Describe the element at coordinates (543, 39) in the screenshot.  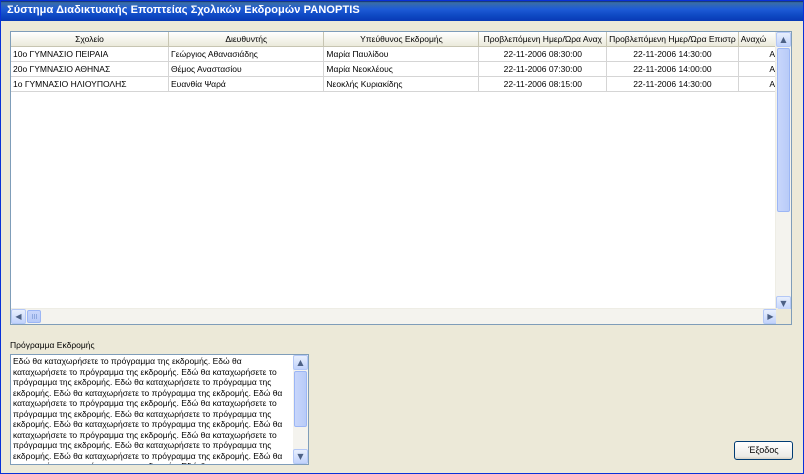
I see `column-header-departure: Προβλεπόμενη Ημερ/Ώρα Αναχ` at that location.